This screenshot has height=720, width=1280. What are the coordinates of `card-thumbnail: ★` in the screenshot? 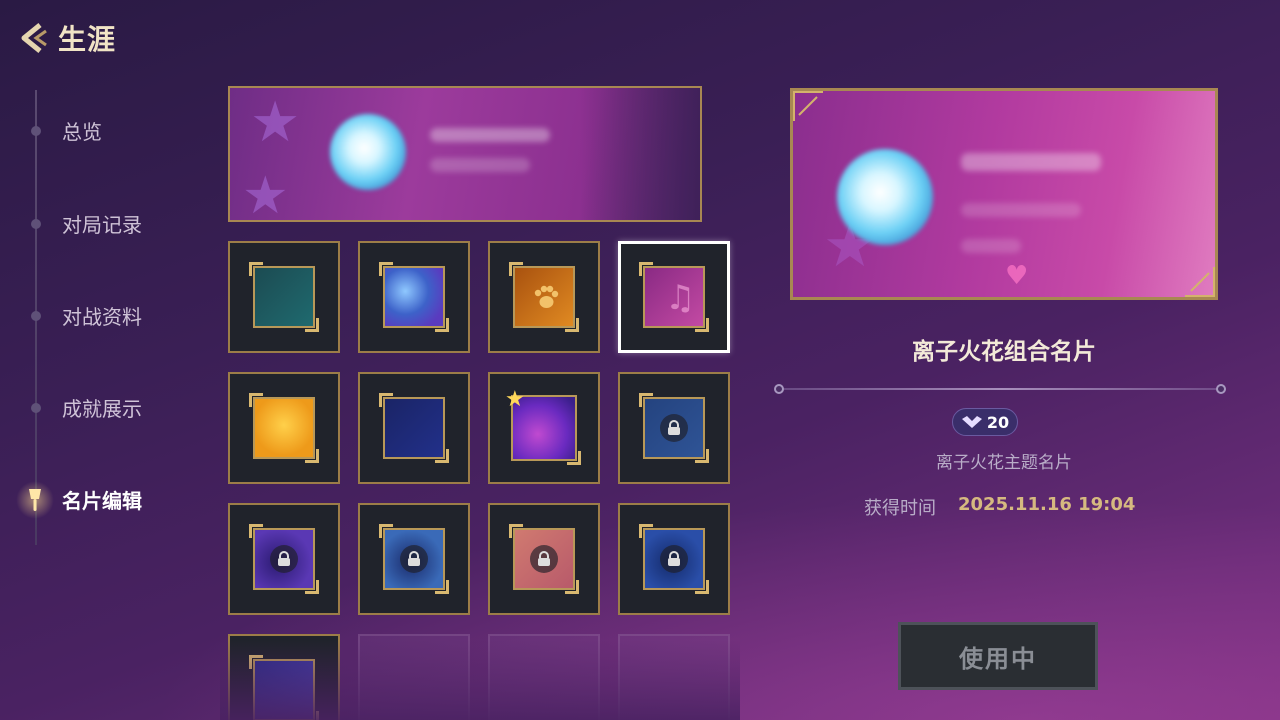 It's located at (543, 426).